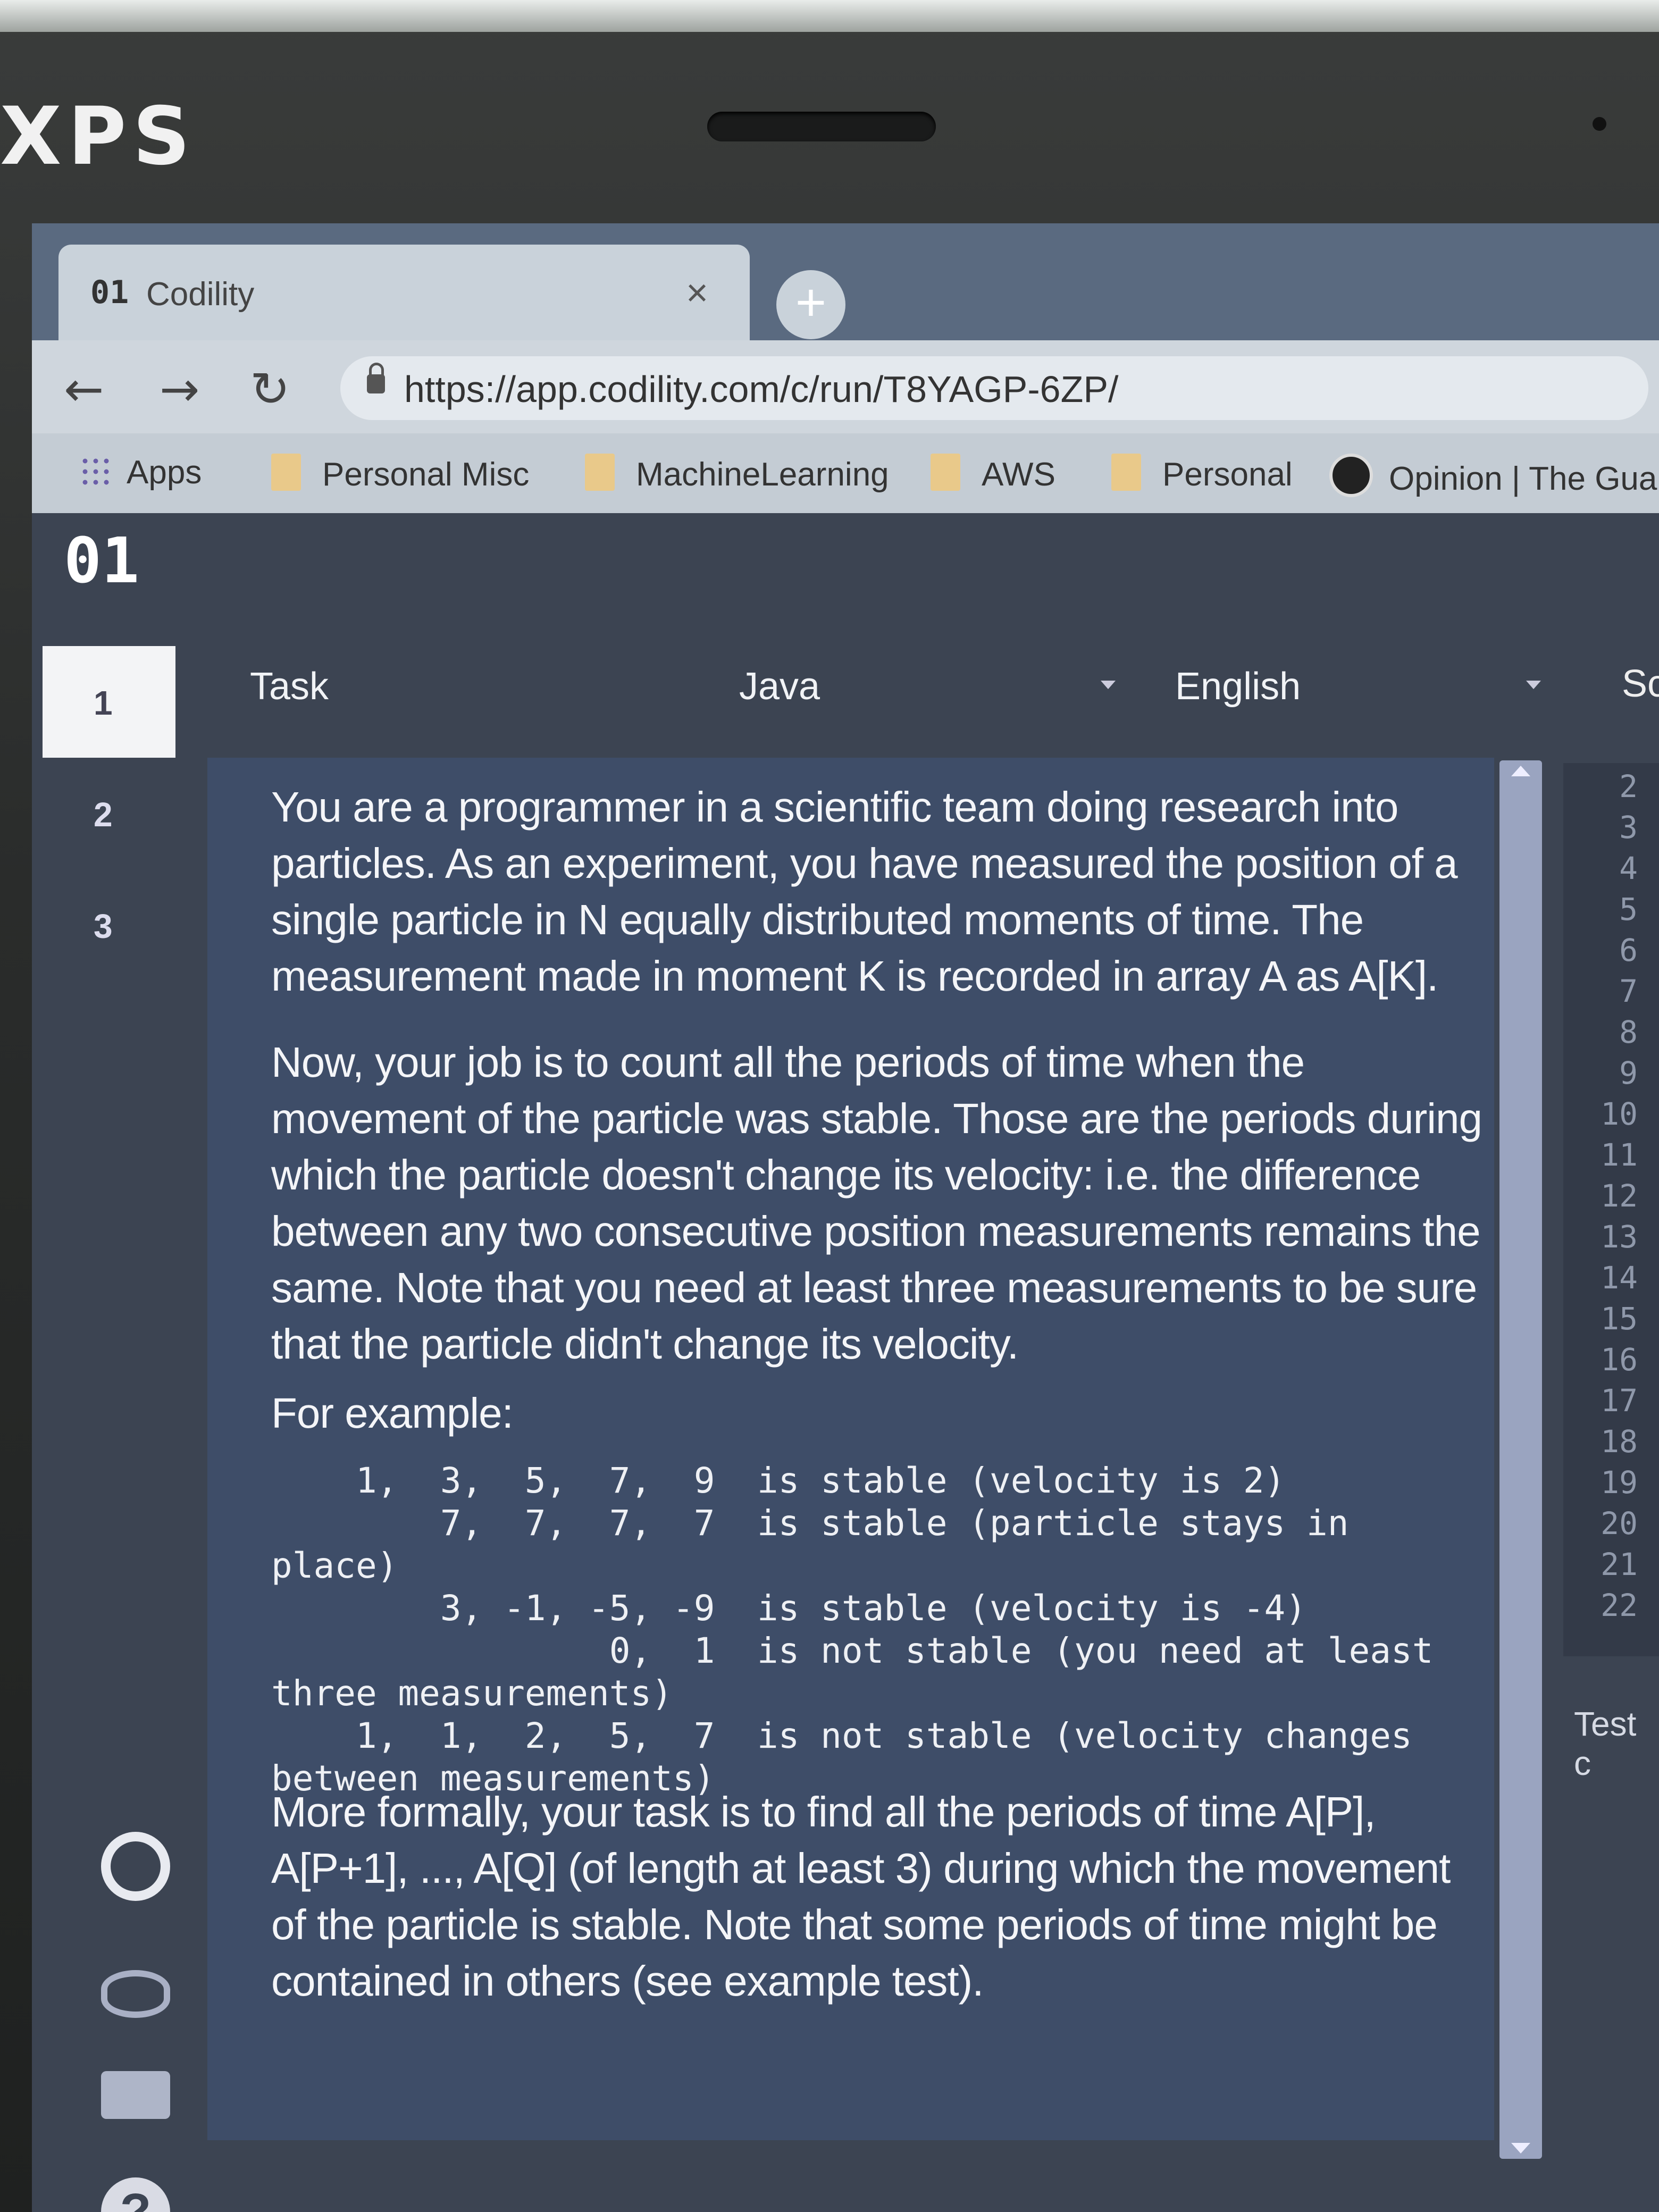 This screenshot has height=2212, width=1659. What do you see at coordinates (1619, 1400) in the screenshot?
I see `line-number: 17` at bounding box center [1619, 1400].